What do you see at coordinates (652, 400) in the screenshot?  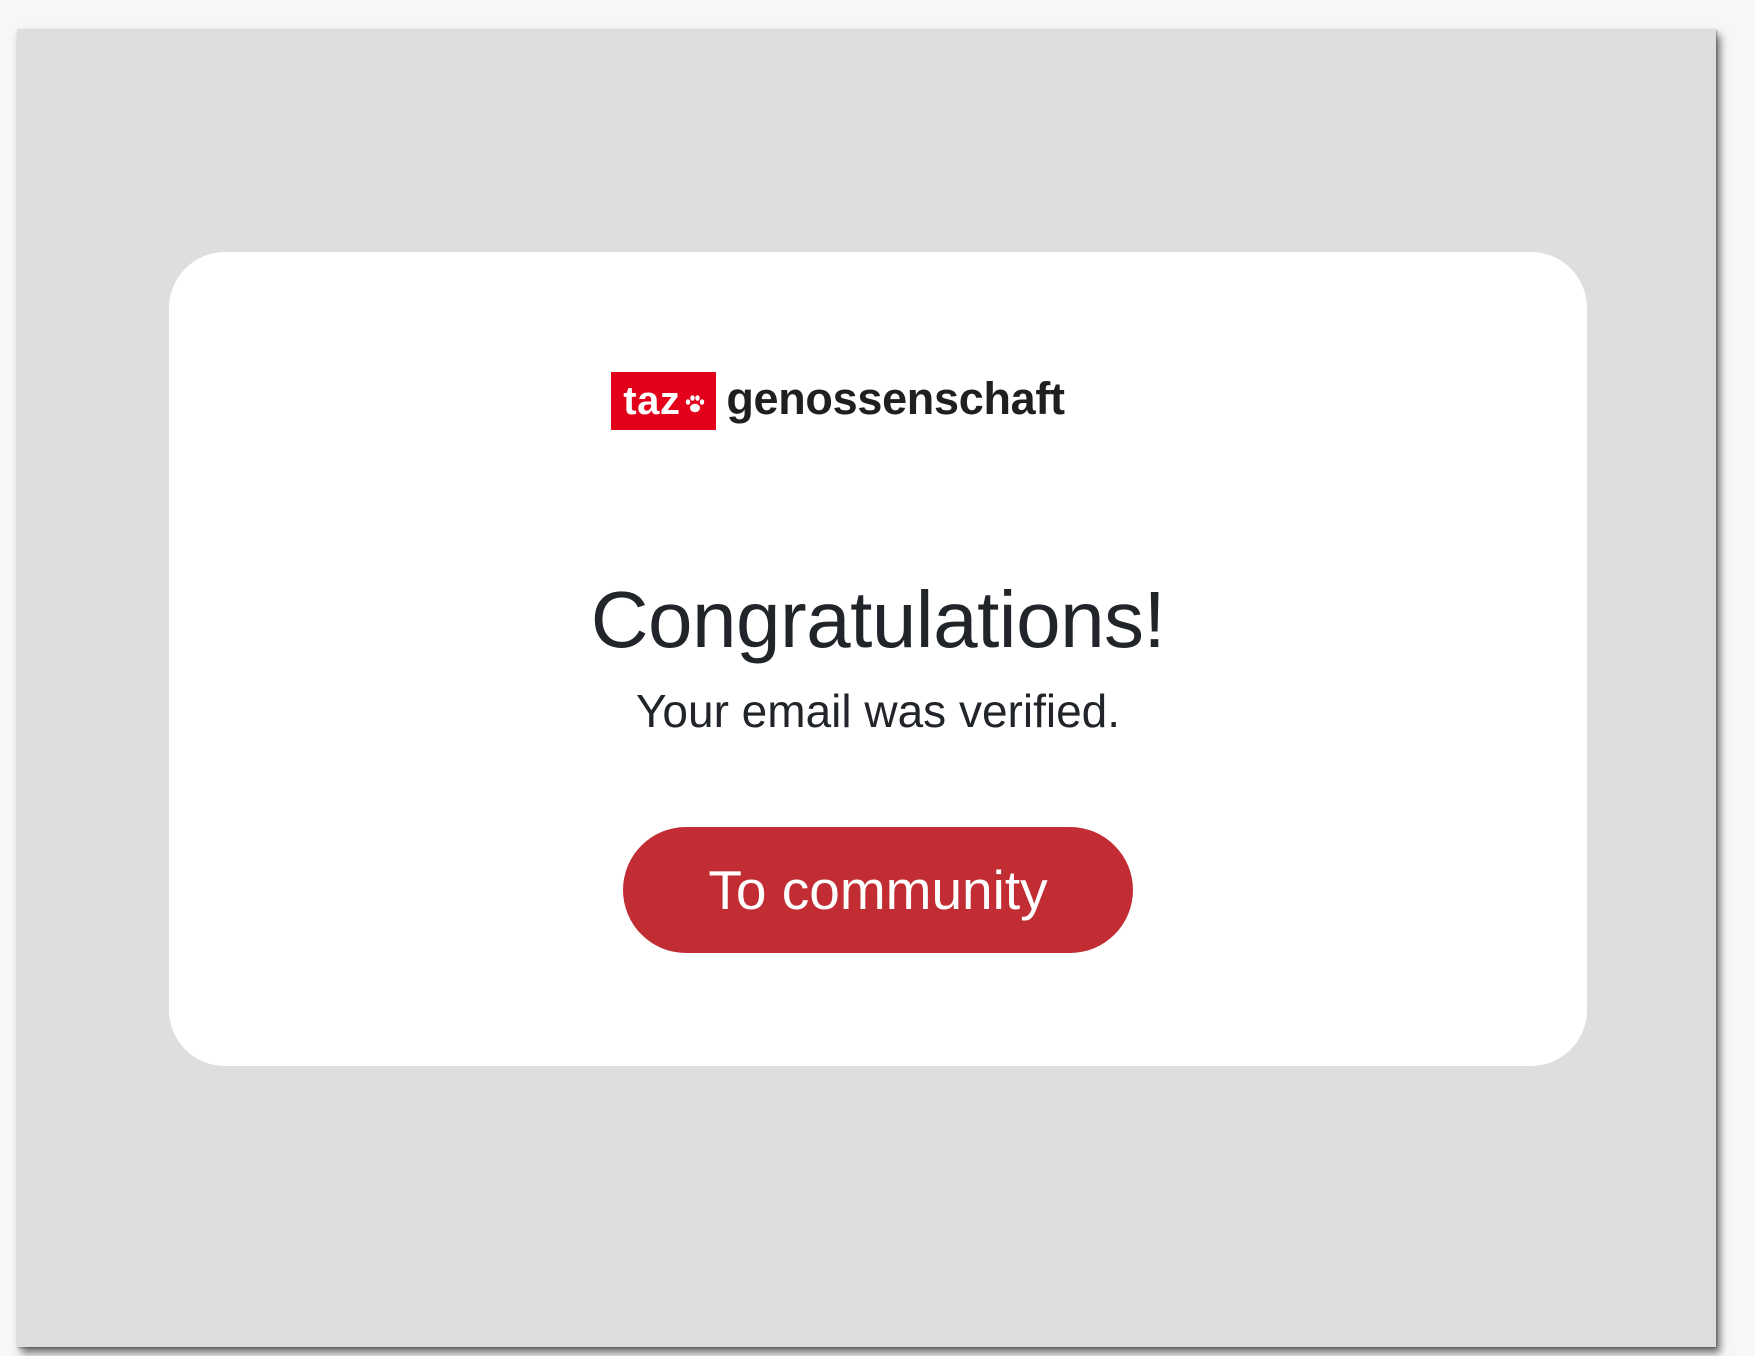 I see `taz-logo-text: taz` at bounding box center [652, 400].